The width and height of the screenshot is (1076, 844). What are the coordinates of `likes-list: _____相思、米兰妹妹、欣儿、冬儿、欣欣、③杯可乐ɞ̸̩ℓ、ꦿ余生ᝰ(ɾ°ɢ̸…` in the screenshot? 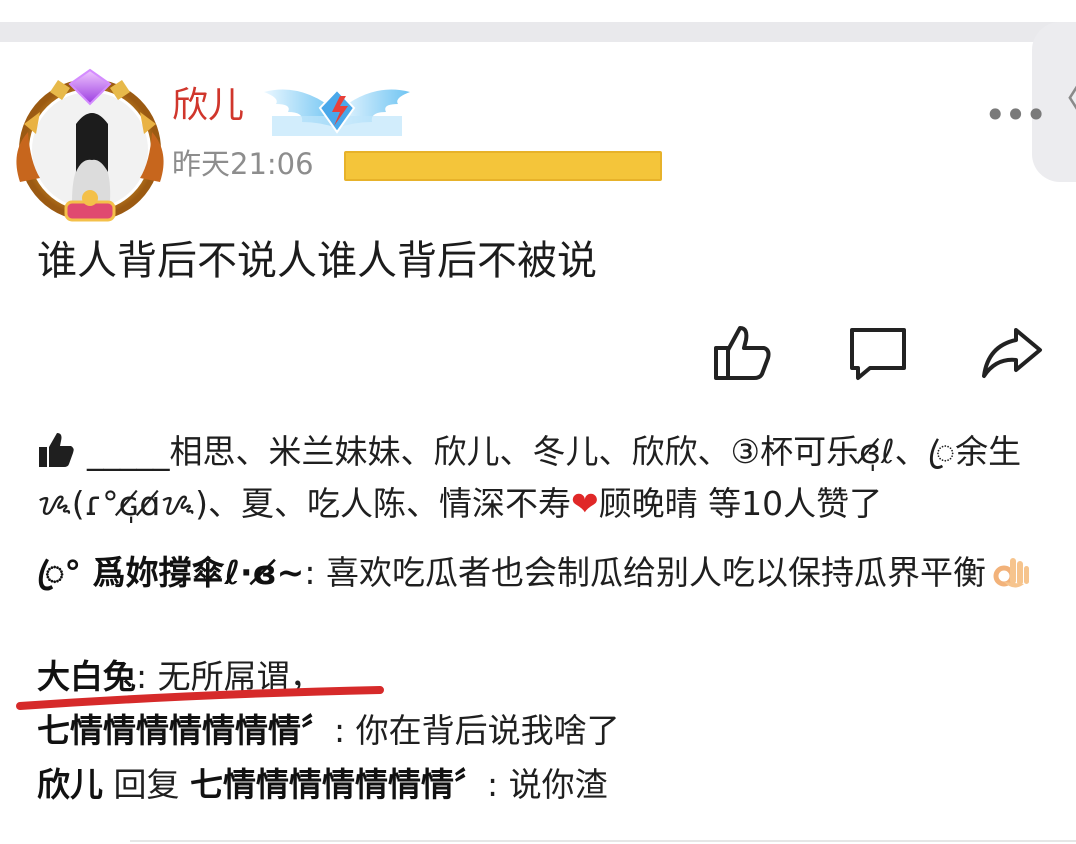 It's located at (542, 478).